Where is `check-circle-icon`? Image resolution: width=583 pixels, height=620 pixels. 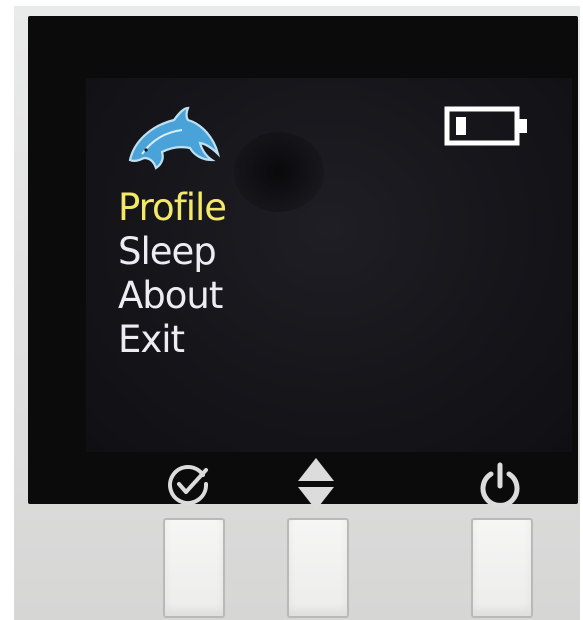
check-circle-icon is located at coordinates (188, 485).